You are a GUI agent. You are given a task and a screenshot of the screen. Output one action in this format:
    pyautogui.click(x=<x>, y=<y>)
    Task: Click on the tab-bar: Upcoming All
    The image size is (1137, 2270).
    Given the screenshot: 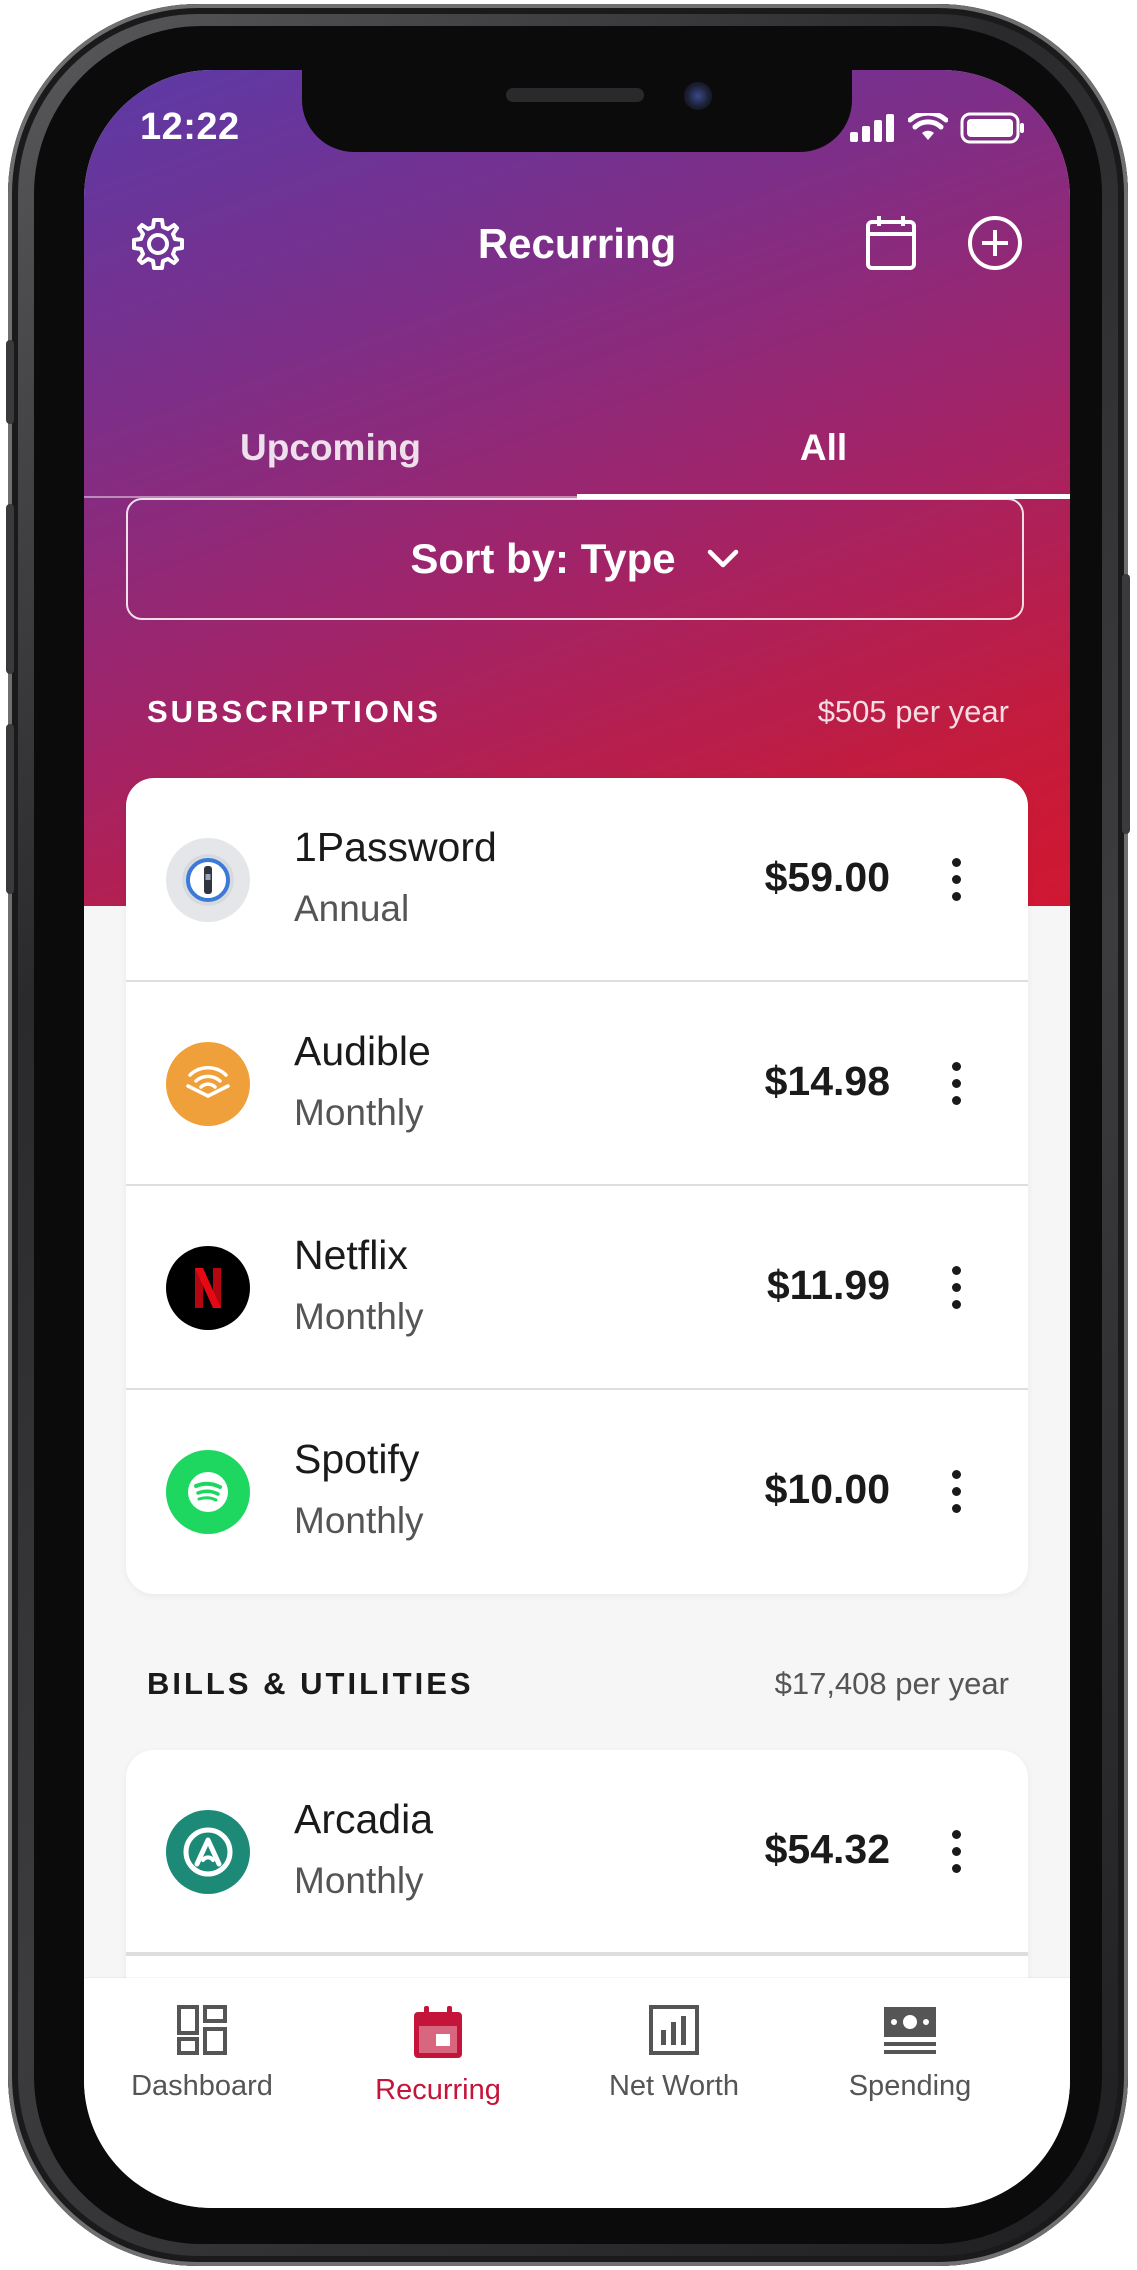 What is the action you would take?
    pyautogui.click(x=577, y=453)
    